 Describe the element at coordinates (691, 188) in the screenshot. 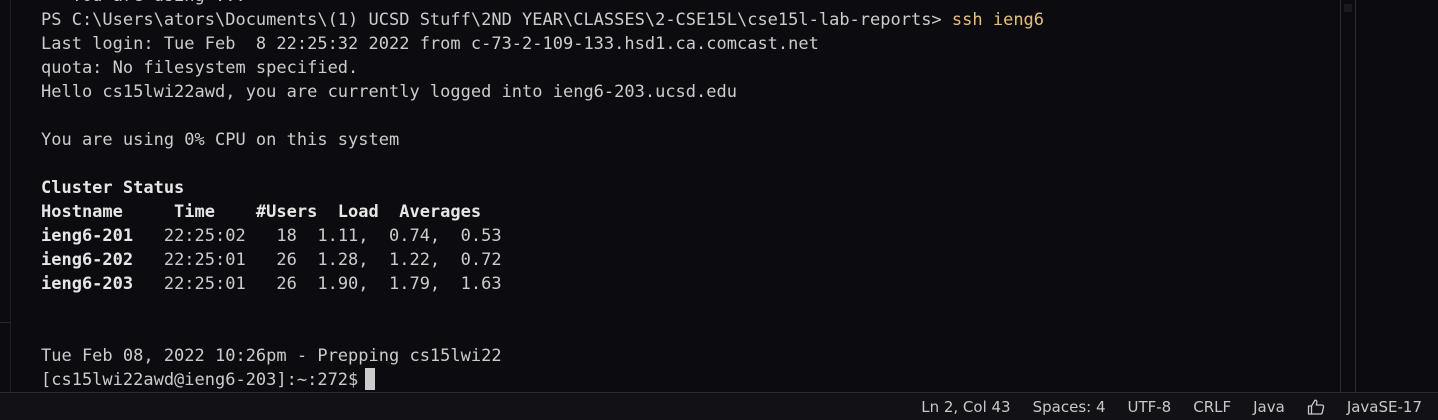

I see `terminal-line: Cluster Status` at that location.